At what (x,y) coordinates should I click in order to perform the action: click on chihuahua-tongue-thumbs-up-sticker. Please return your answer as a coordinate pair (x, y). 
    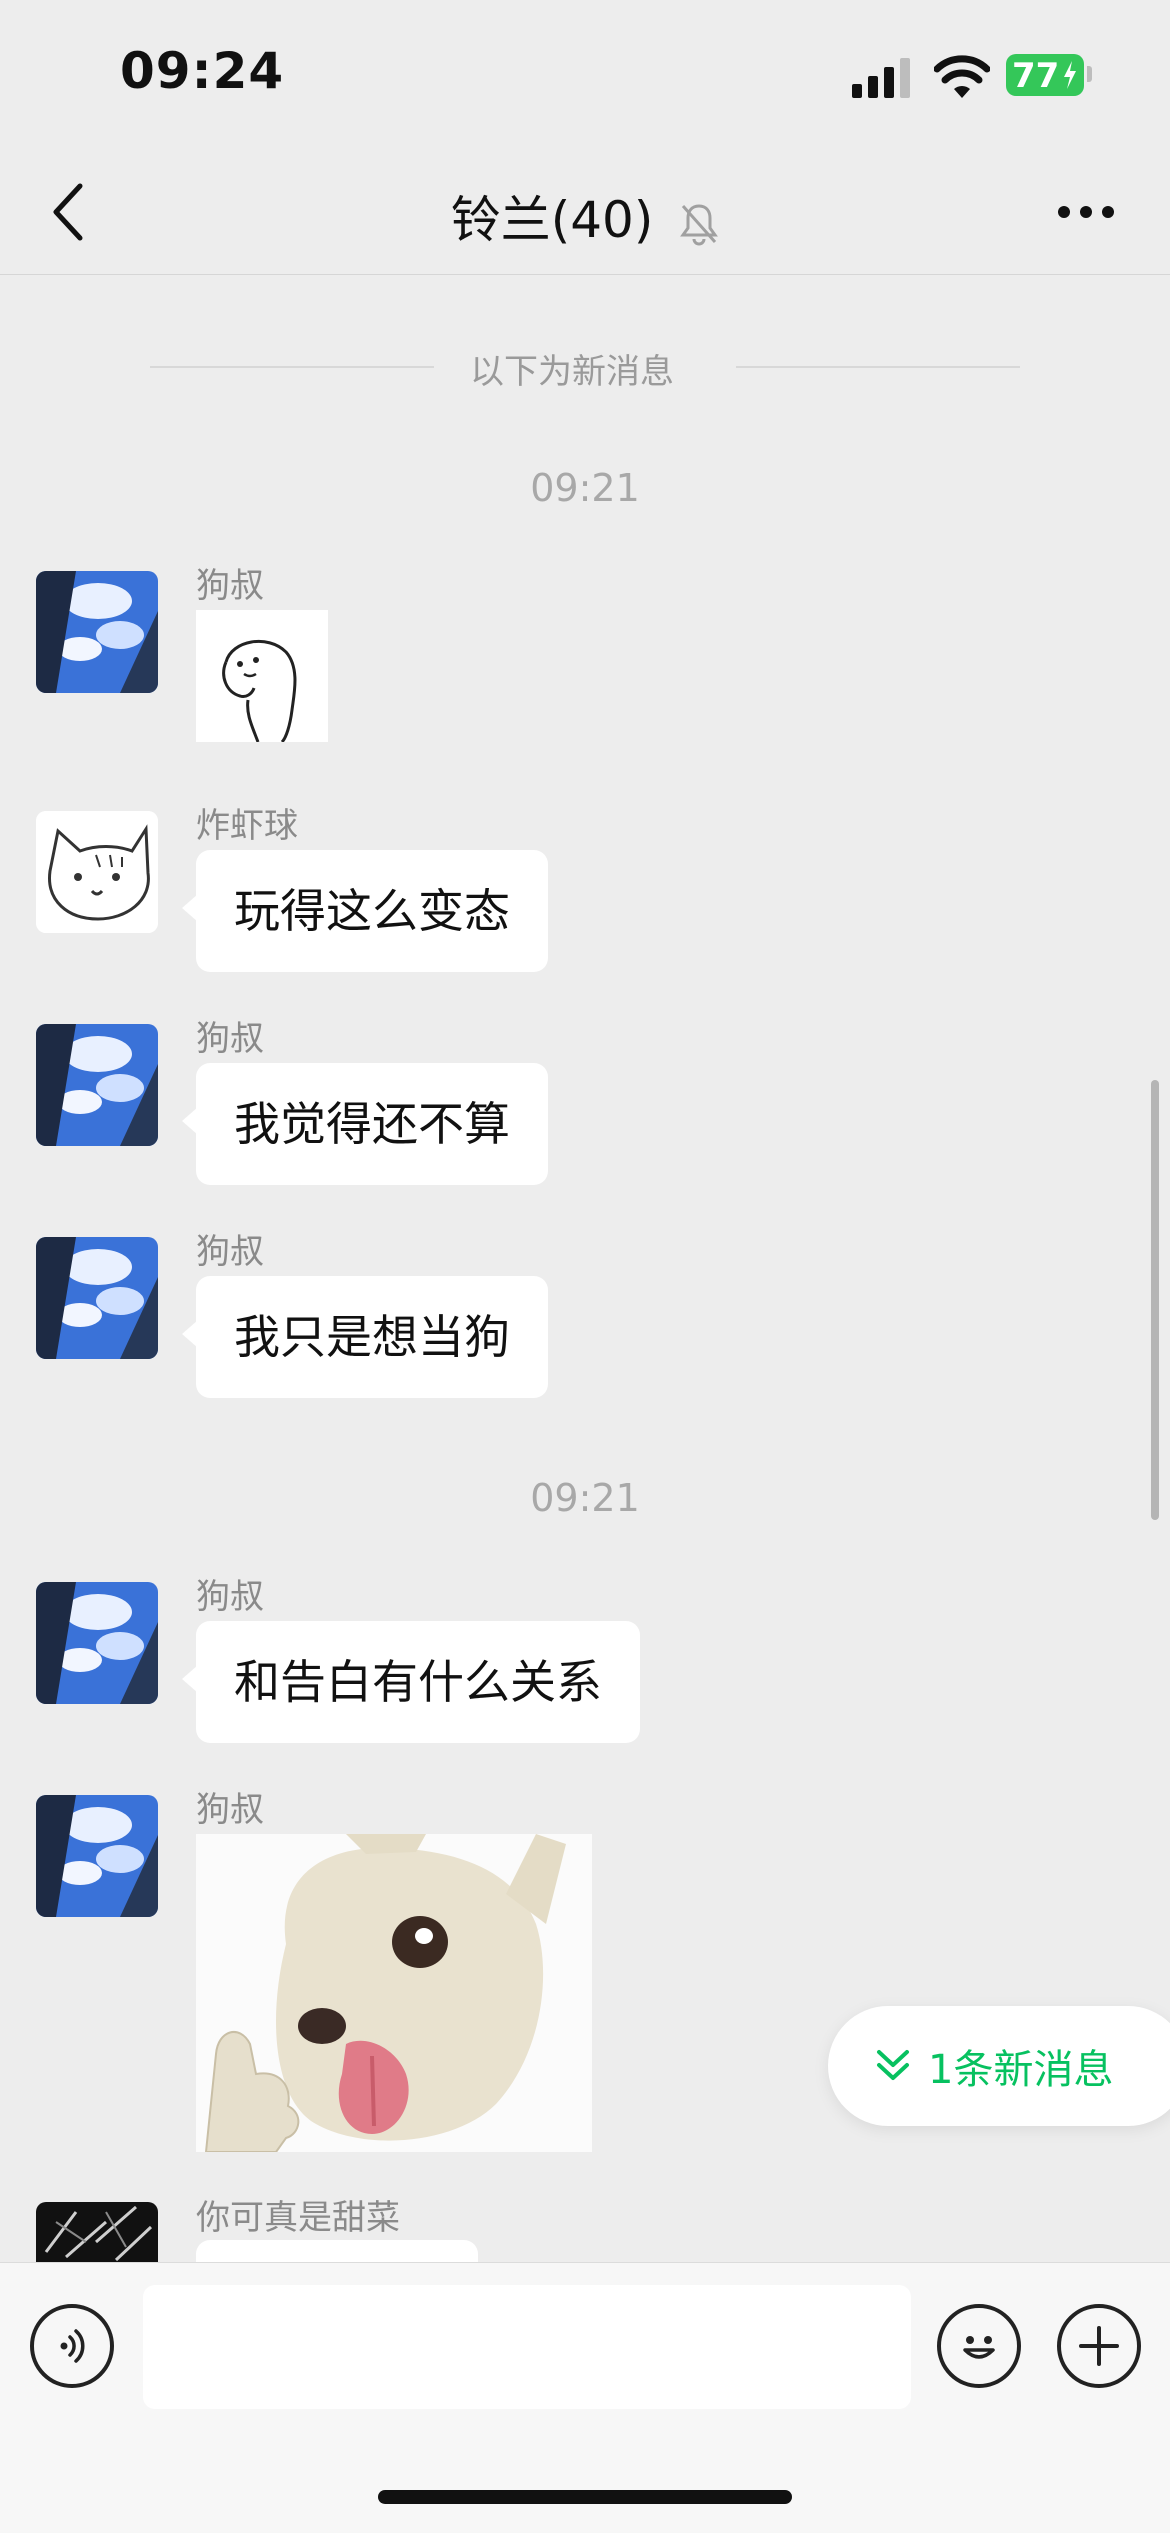
    Looking at the image, I should click on (394, 1993).